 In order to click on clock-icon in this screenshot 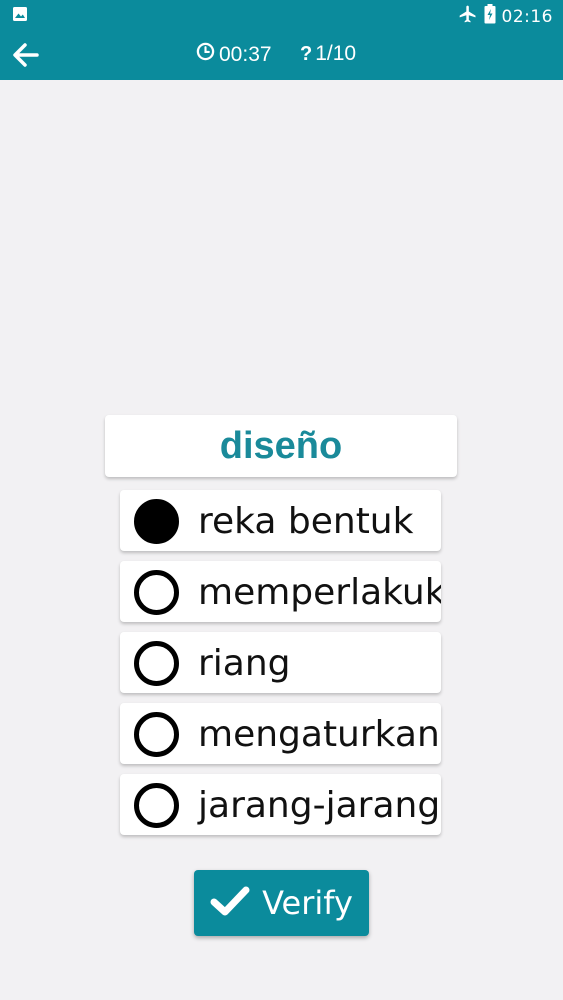, I will do `click(205, 54)`.